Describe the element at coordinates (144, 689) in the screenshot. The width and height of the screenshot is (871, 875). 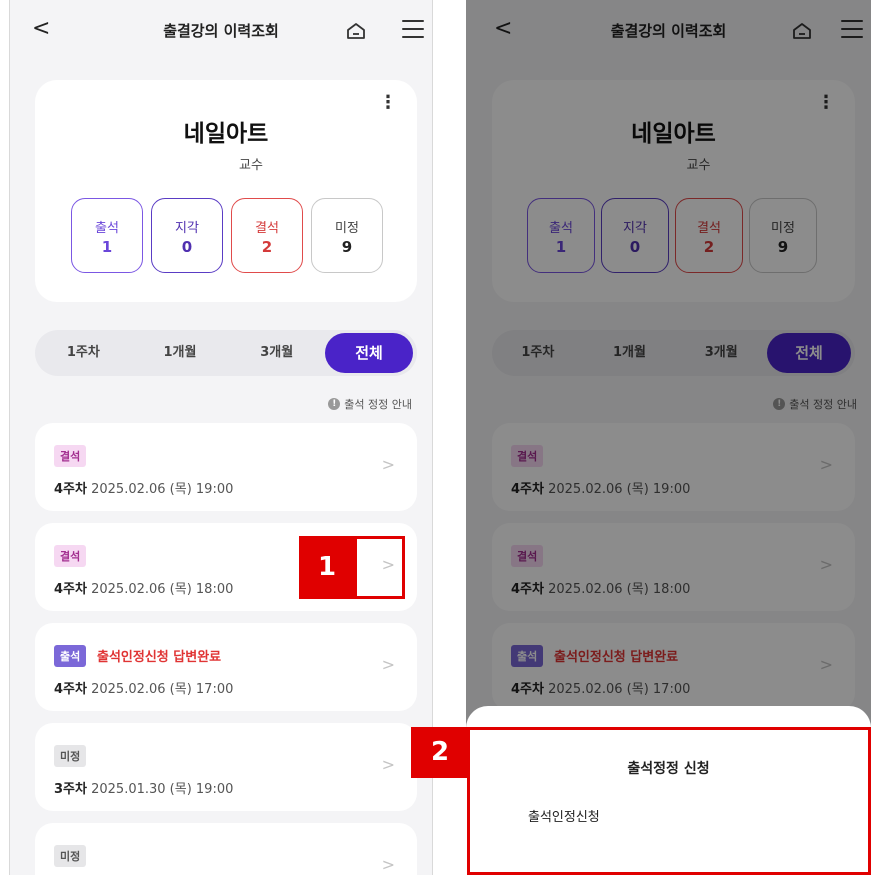
I see `record-date: 4주차 2025.02.06 (목) 17:00` at that location.